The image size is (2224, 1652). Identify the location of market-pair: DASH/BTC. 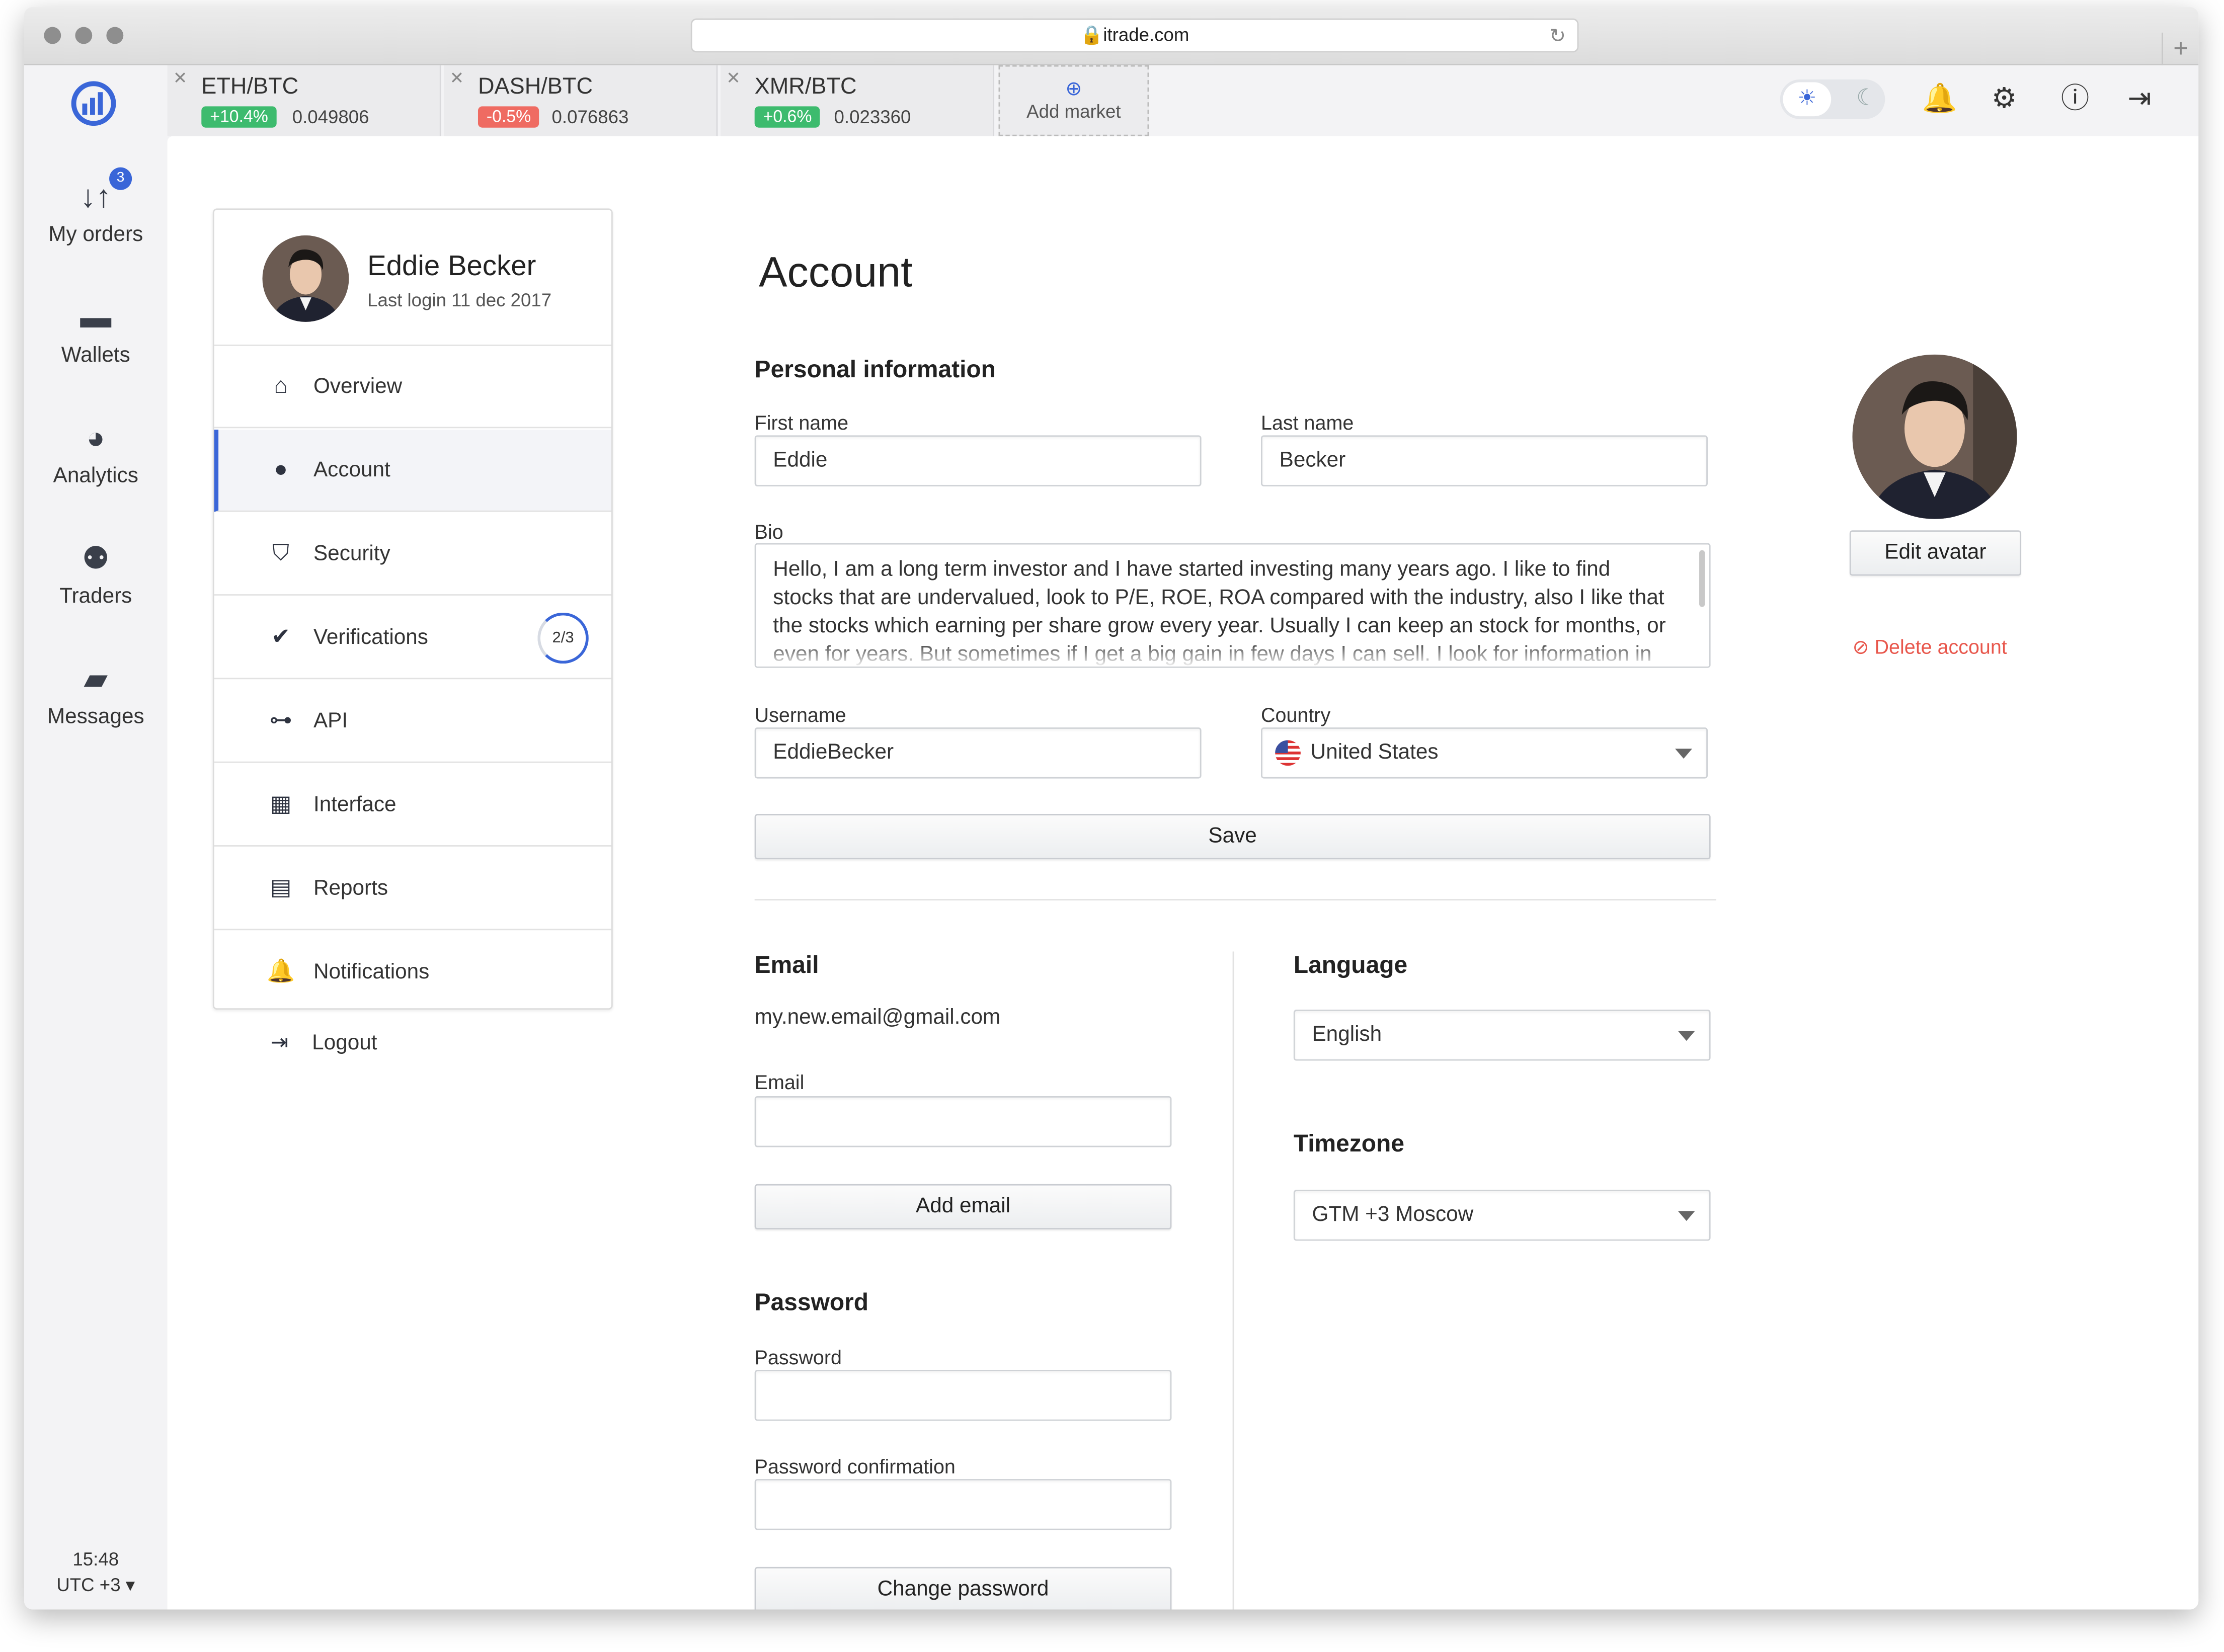
(535, 87).